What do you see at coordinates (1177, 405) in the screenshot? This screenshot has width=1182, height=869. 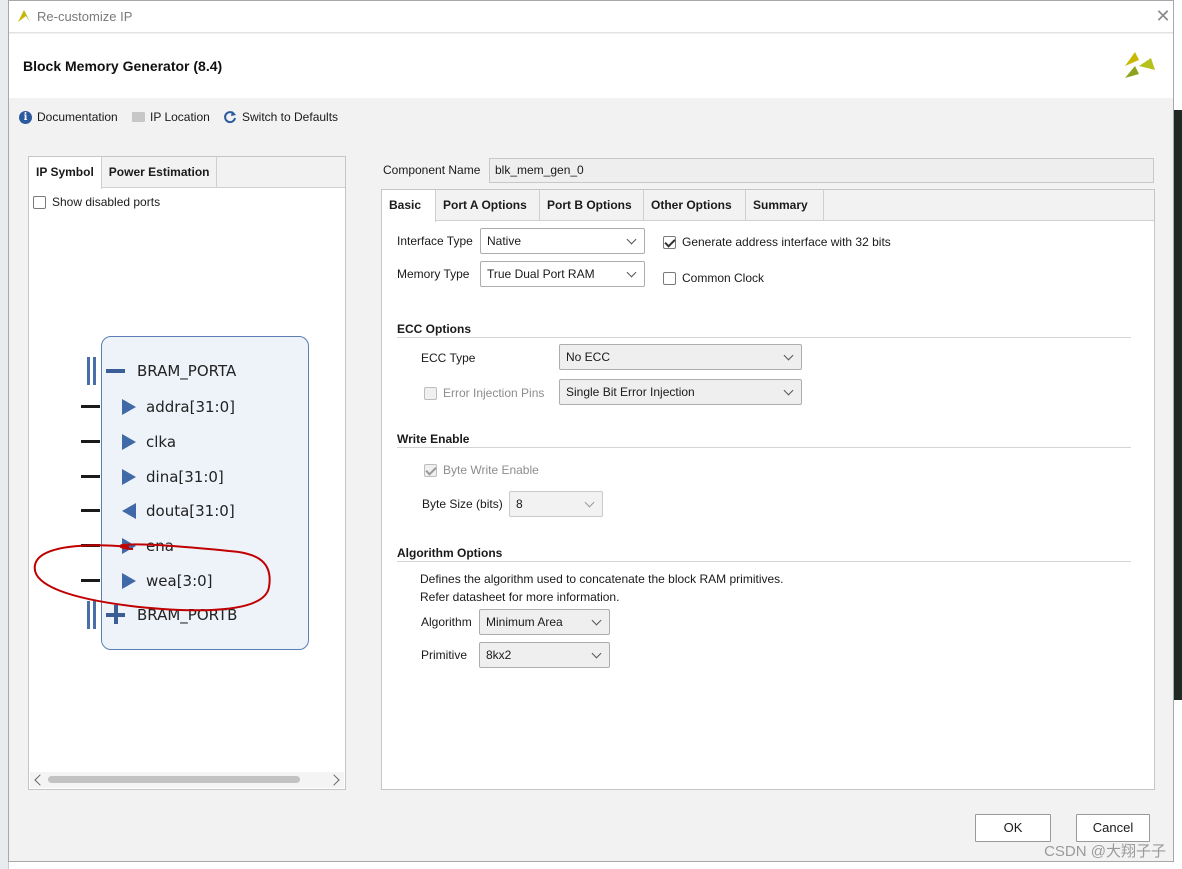 I see `background-app-right` at bounding box center [1177, 405].